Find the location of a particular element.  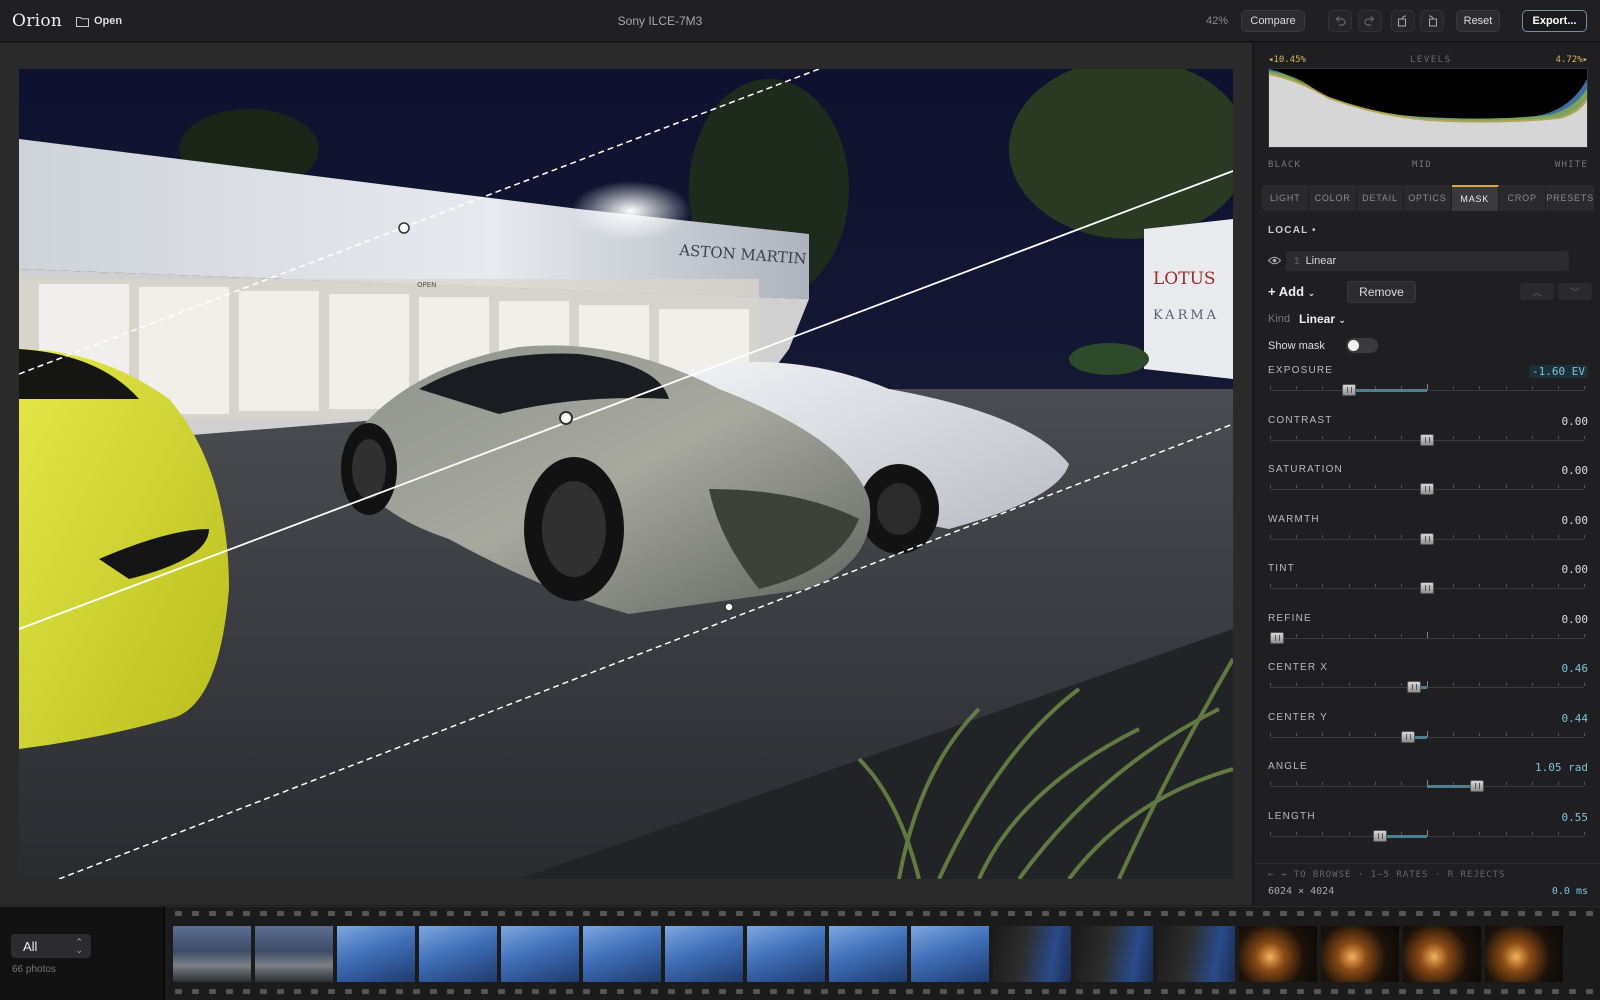

mask-list-row: 1 Linear is located at coordinates (1428, 261).